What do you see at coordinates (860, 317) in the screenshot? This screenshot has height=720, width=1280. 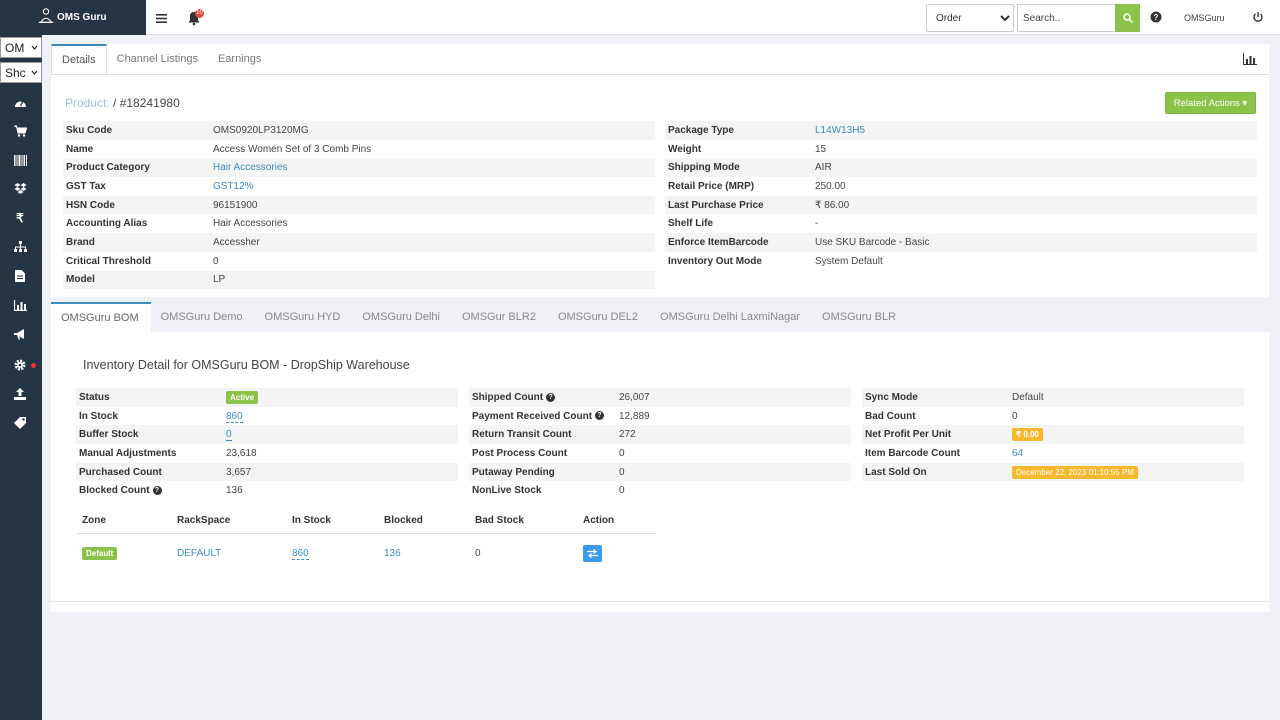 I see `tab-warehouse: OMSGuru BLR` at bounding box center [860, 317].